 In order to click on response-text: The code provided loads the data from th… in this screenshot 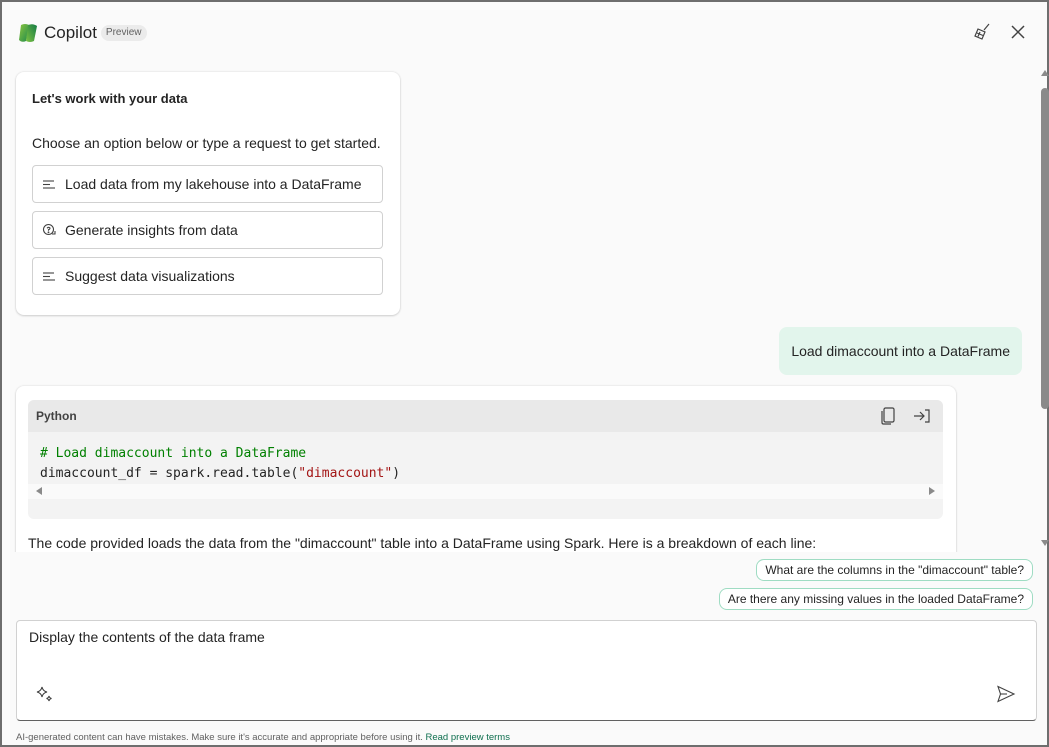, I will do `click(422, 543)`.